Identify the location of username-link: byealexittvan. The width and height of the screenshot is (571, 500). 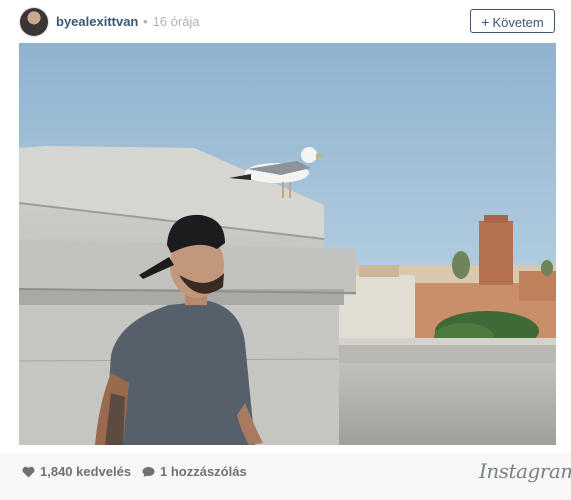
(97, 21).